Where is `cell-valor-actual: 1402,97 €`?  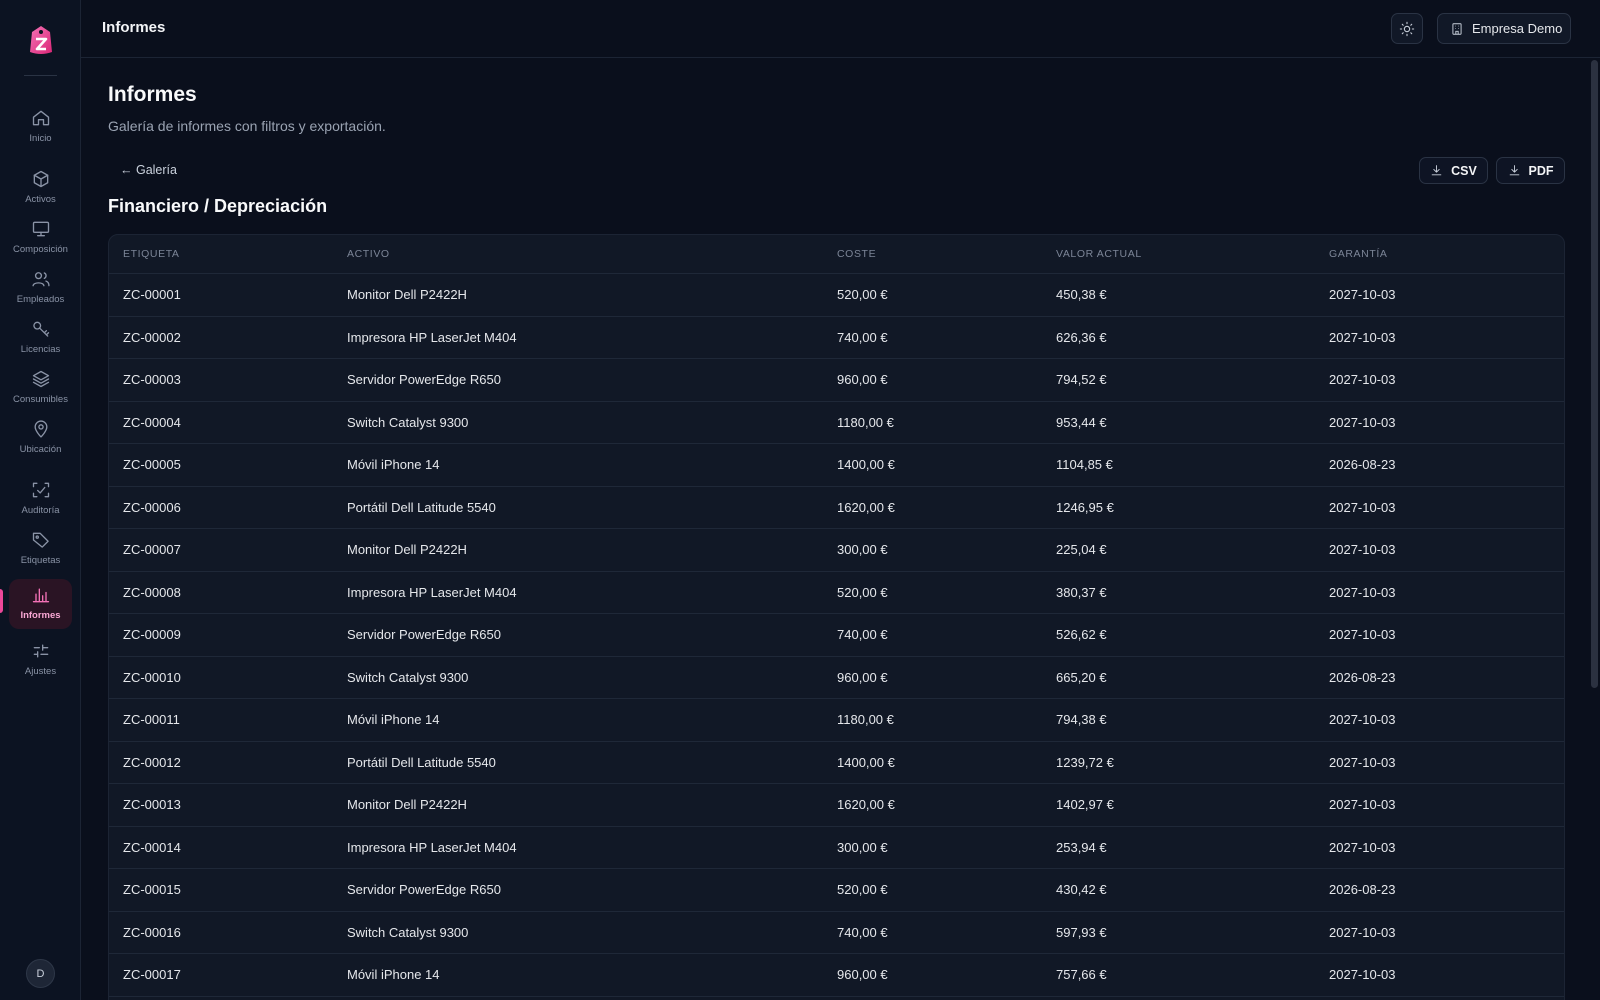
cell-valor-actual: 1402,97 € is located at coordinates (1085, 805).